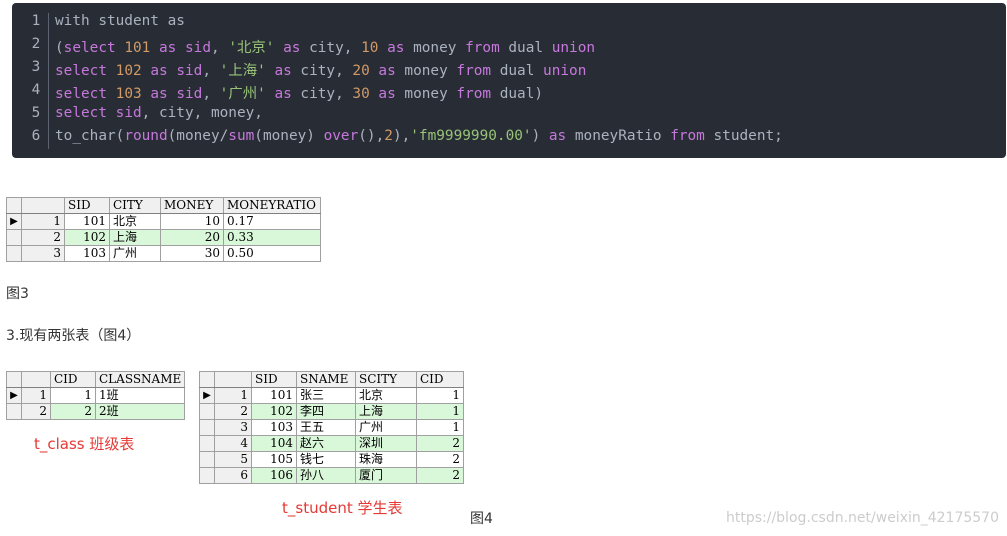 Image resolution: width=1007 pixels, height=536 pixels. What do you see at coordinates (386, 379) in the screenshot?
I see `column-header: SCITY` at bounding box center [386, 379].